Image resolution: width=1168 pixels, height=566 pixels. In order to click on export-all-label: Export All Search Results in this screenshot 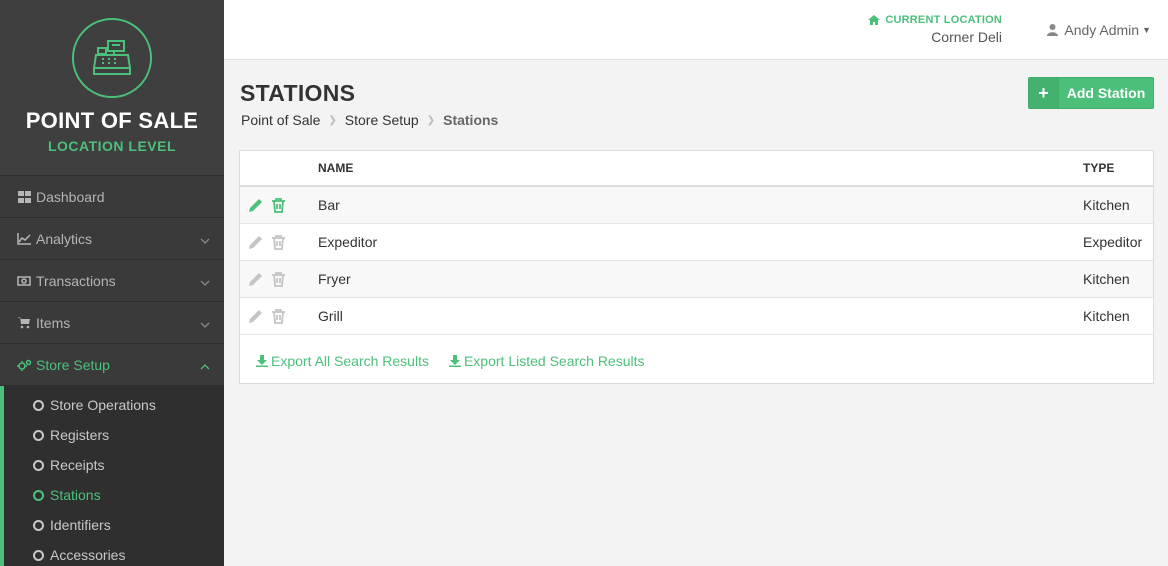, I will do `click(350, 360)`.